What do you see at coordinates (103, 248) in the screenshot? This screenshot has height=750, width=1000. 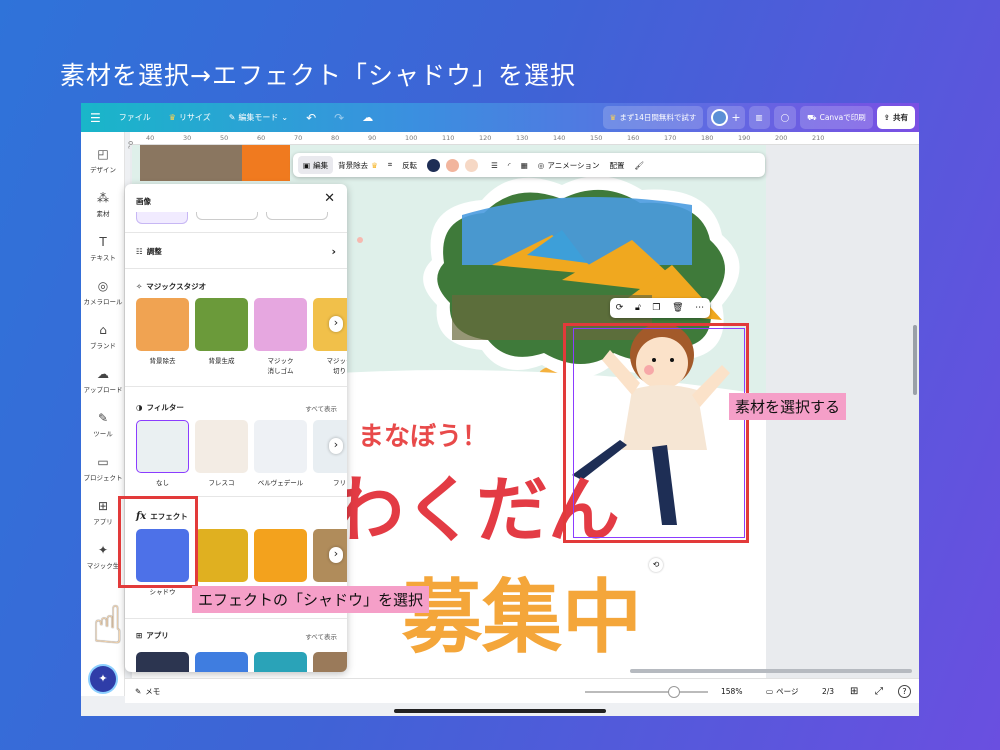 I see `sidebar-item: T テキスト` at bounding box center [103, 248].